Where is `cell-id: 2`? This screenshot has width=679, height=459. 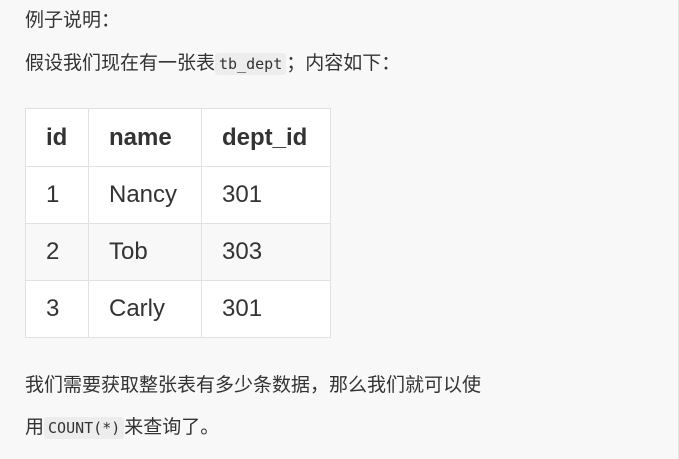 cell-id: 2 is located at coordinates (57, 252).